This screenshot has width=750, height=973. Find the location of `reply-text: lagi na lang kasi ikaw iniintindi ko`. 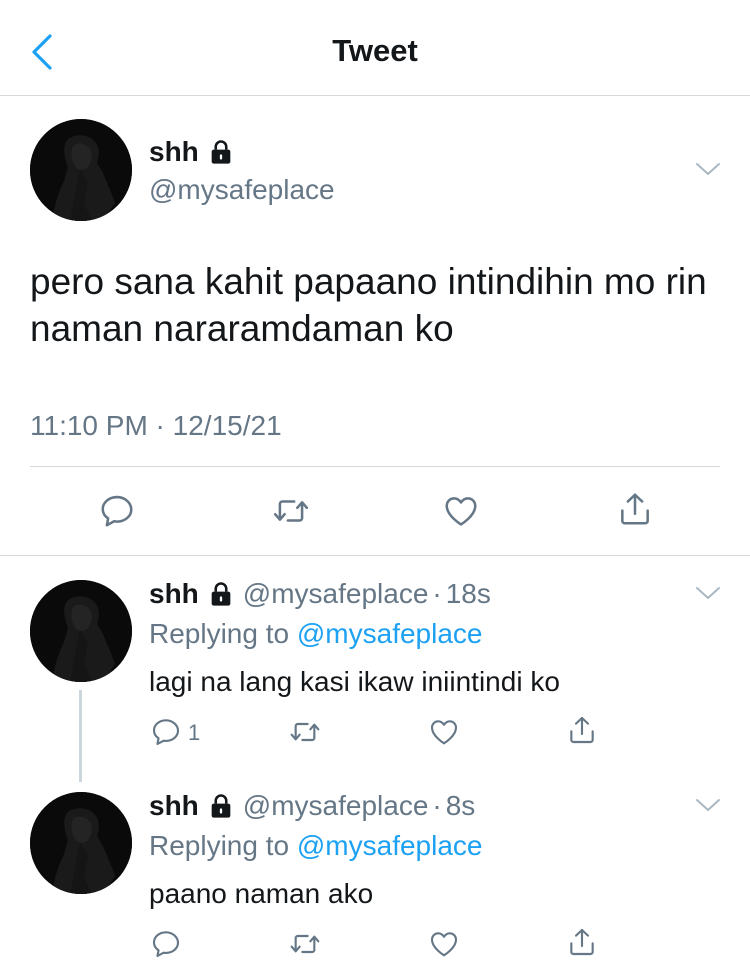

reply-text: lagi na lang kasi ikaw iniintindi ko is located at coordinates (354, 681).